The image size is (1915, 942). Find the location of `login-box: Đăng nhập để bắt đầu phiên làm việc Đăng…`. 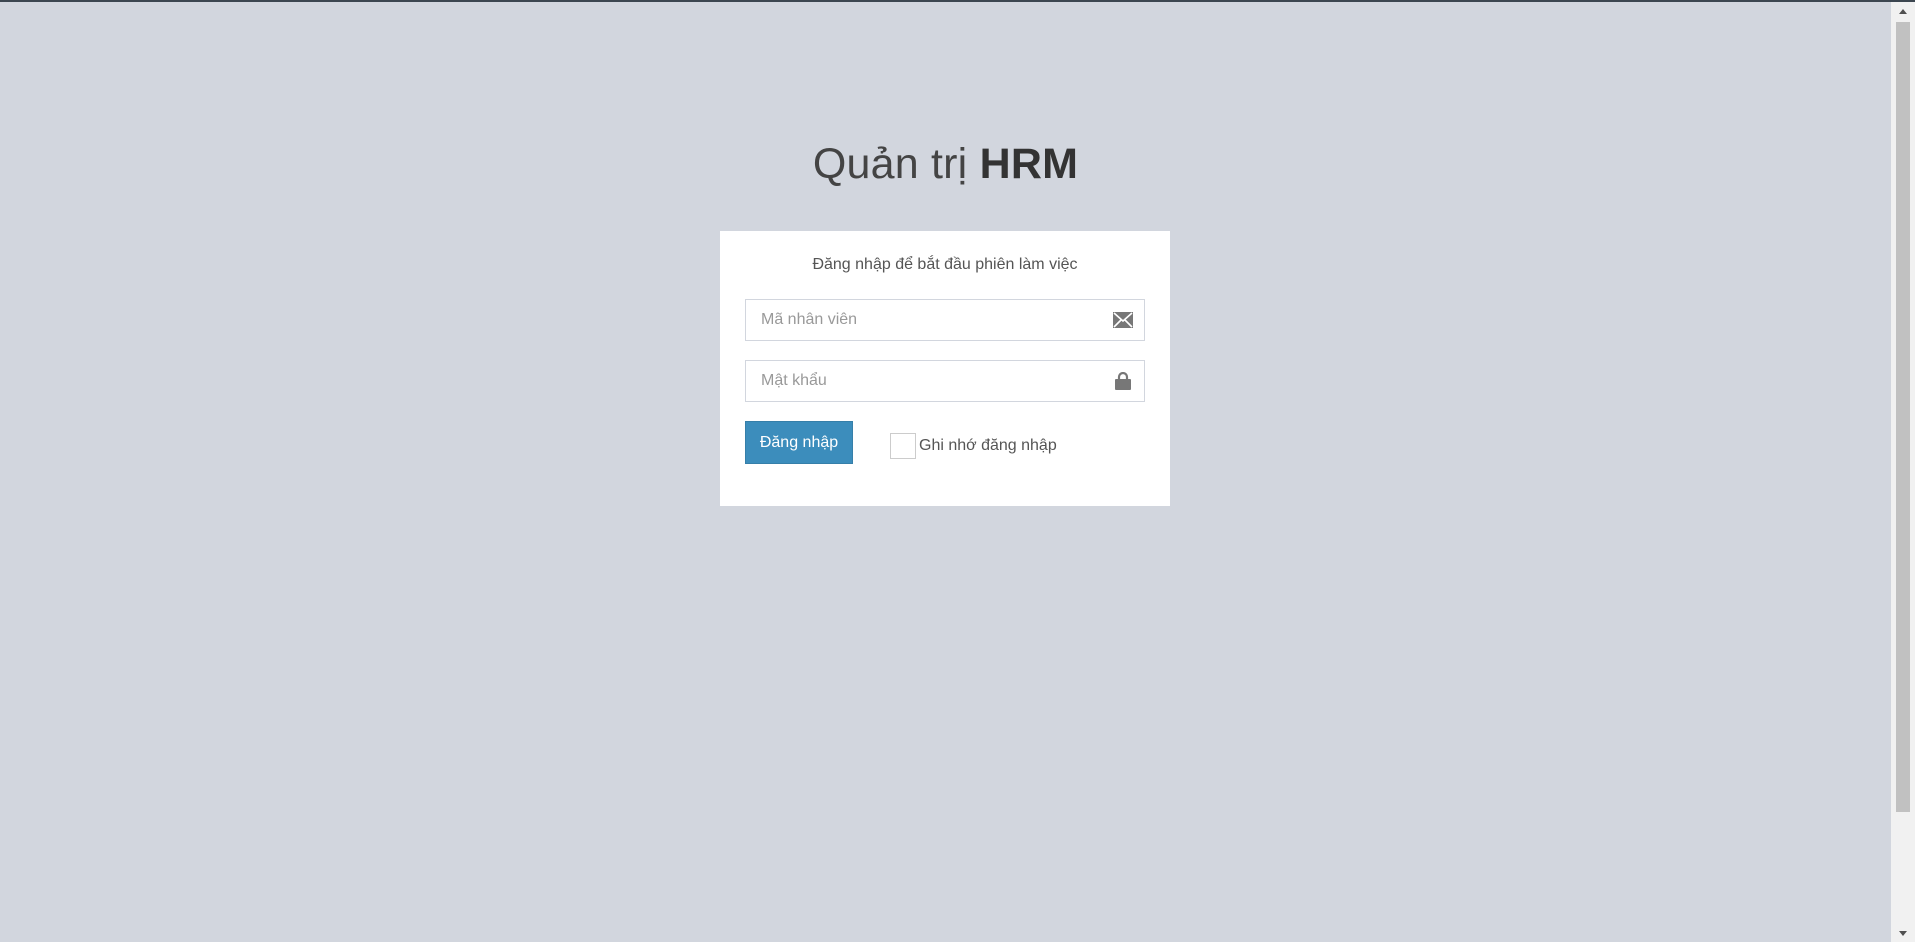

login-box: Đăng nhập để bắt đầu phiên làm việc Đăng… is located at coordinates (945, 368).